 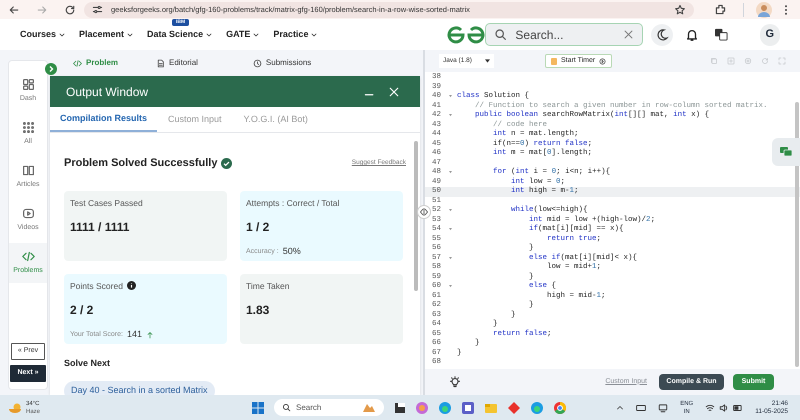 I want to click on colorful-app-icon, so click(x=422, y=408).